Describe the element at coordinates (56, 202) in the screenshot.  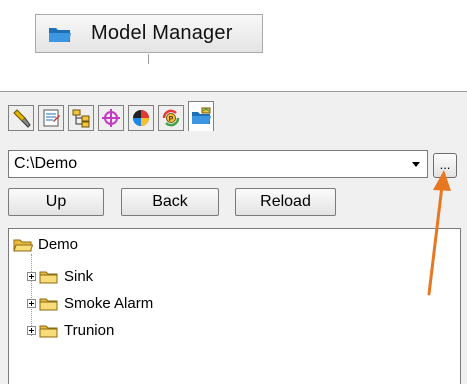
I see `up-button: Up` at that location.